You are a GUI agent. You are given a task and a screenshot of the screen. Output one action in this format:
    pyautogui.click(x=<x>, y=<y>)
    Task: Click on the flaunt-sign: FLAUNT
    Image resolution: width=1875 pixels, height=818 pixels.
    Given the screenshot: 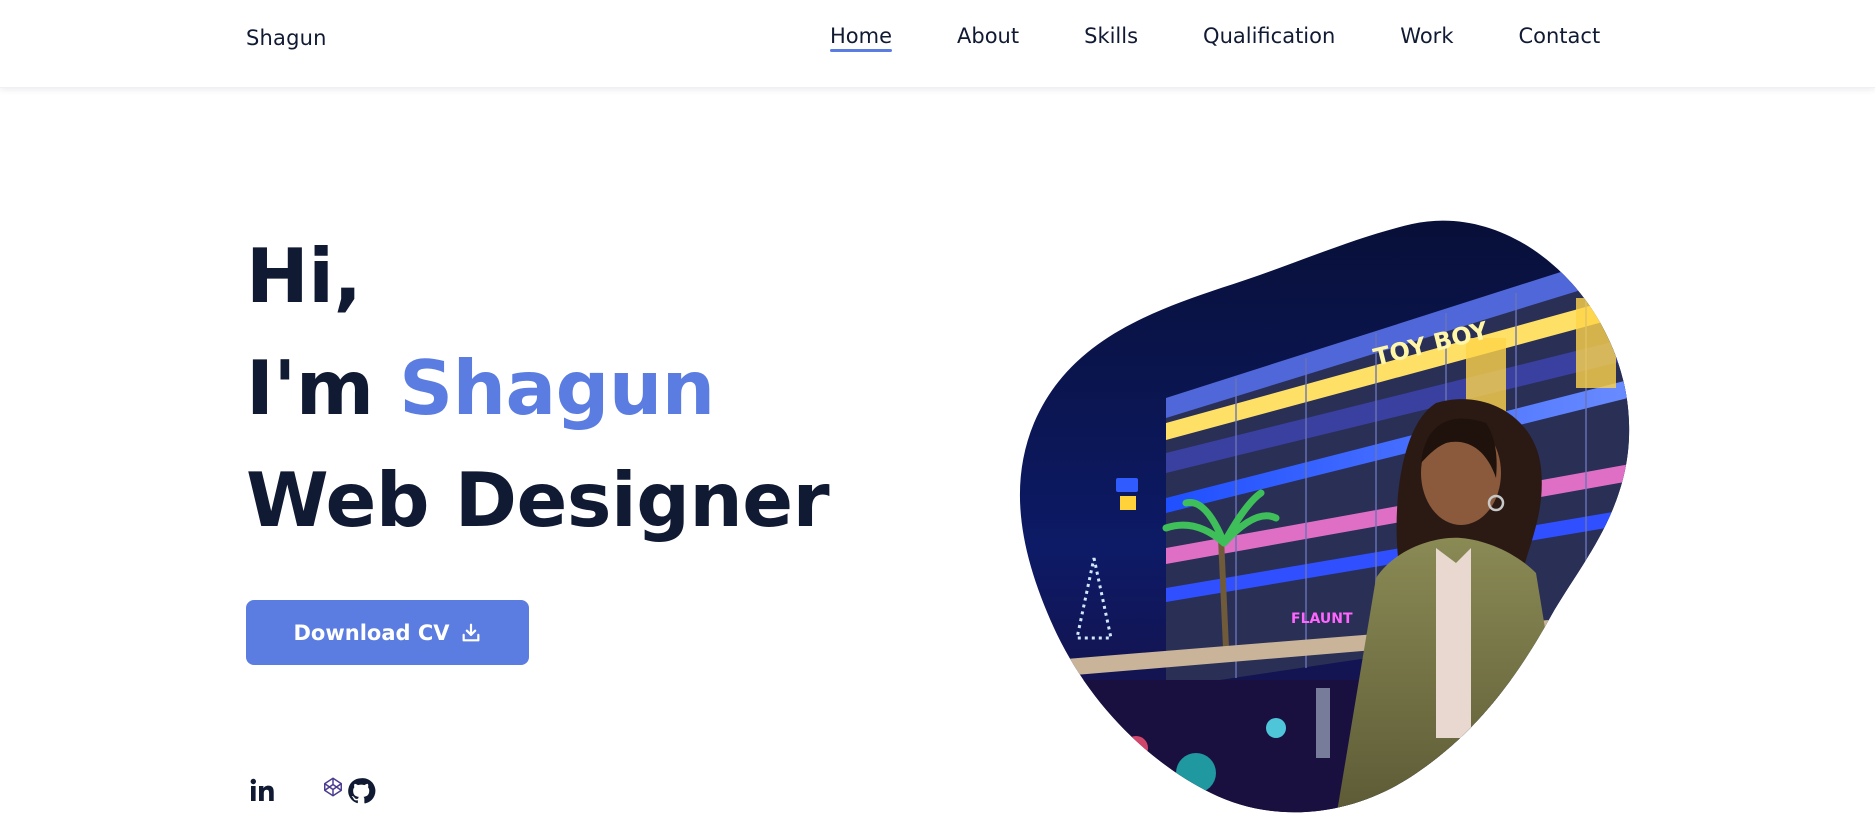 What is the action you would take?
    pyautogui.click(x=1322, y=619)
    